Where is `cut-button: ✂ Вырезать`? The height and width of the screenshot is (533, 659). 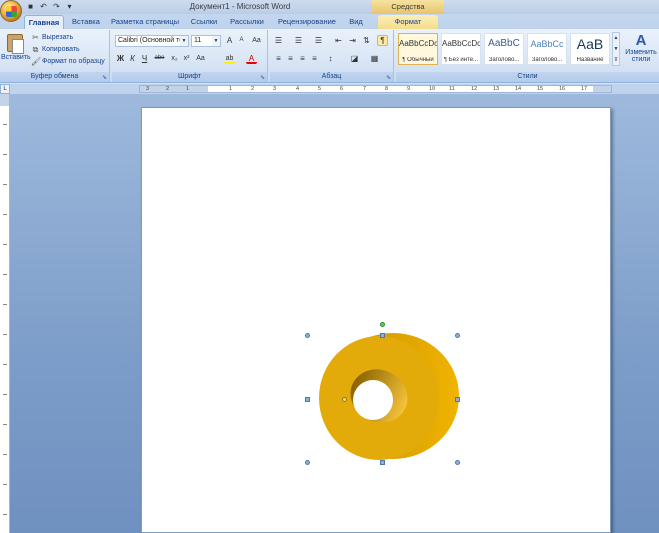
cut-button: ✂ Вырезать is located at coordinates (52, 37).